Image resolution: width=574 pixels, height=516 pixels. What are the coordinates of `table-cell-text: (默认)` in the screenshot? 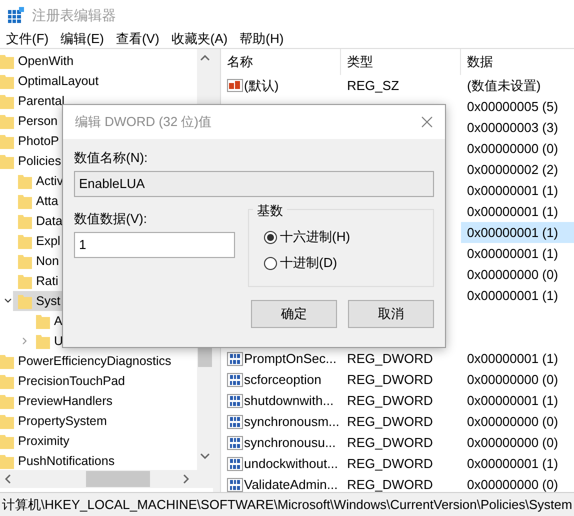 It's located at (261, 85).